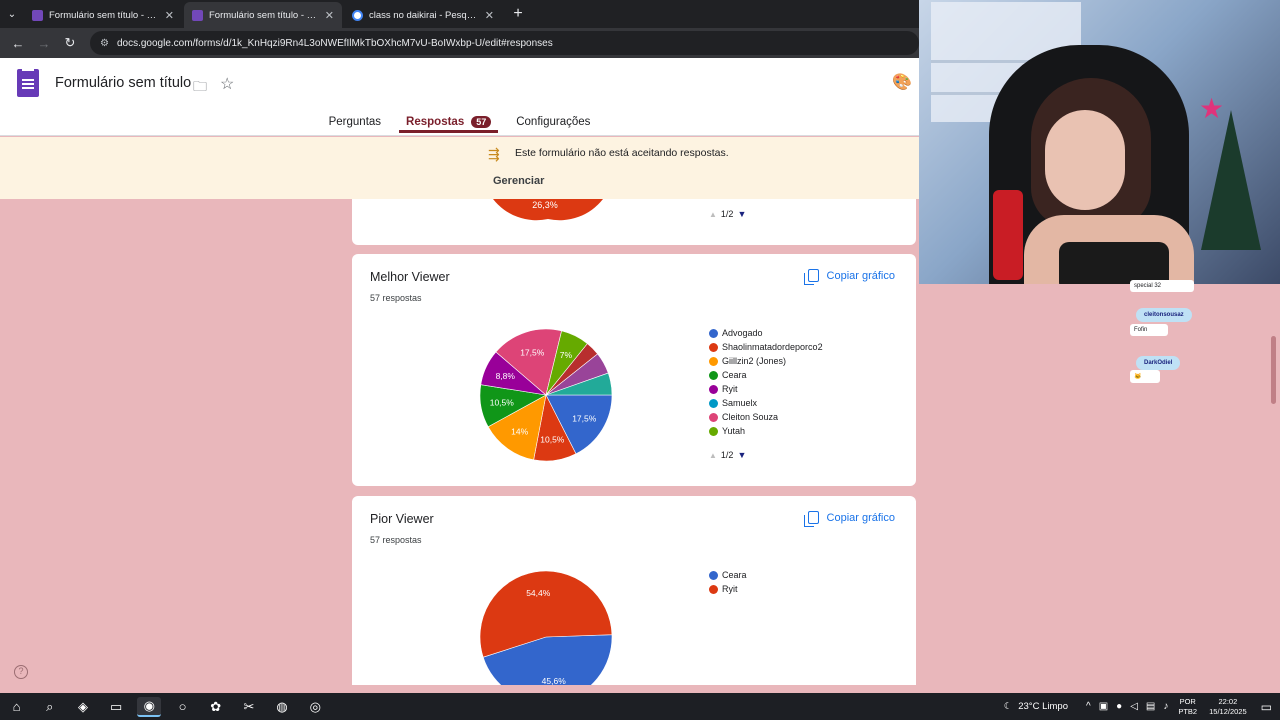 The height and width of the screenshot is (720, 1280). Describe the element at coordinates (518, 181) in the screenshot. I see `manage-button: Gerenciar` at that location.